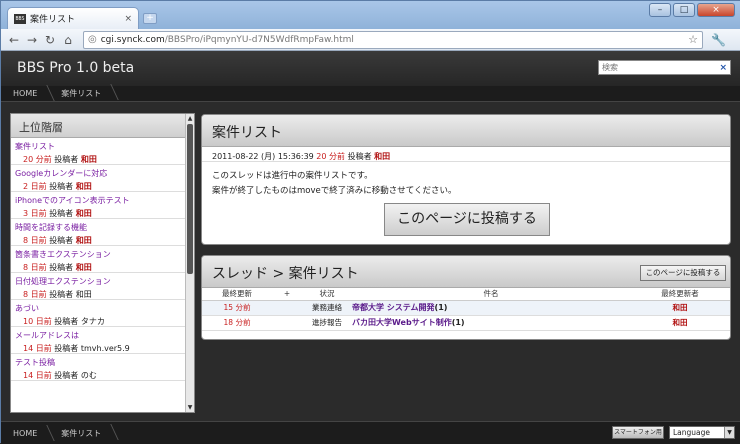  I want to click on breadcrumb-current: 案件リスト, so click(81, 93).